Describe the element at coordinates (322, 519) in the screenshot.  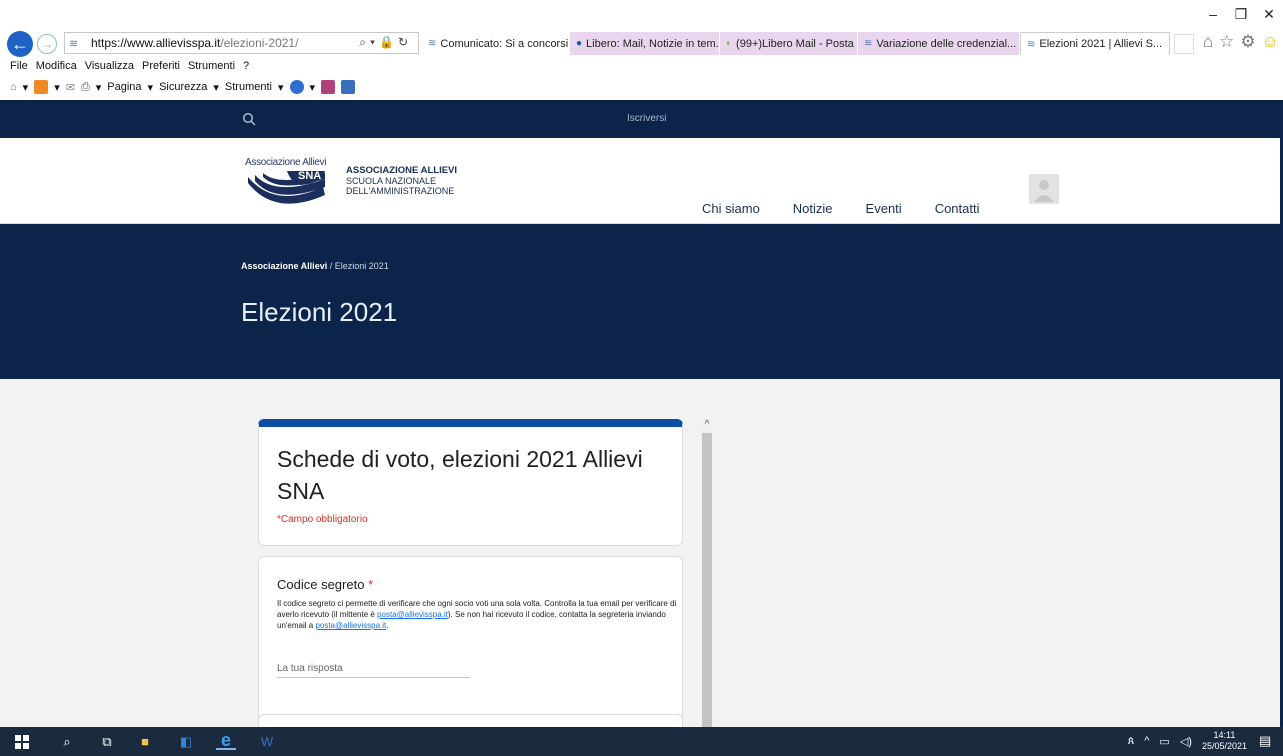
I see `required-note: *Campo obbligatorio` at that location.